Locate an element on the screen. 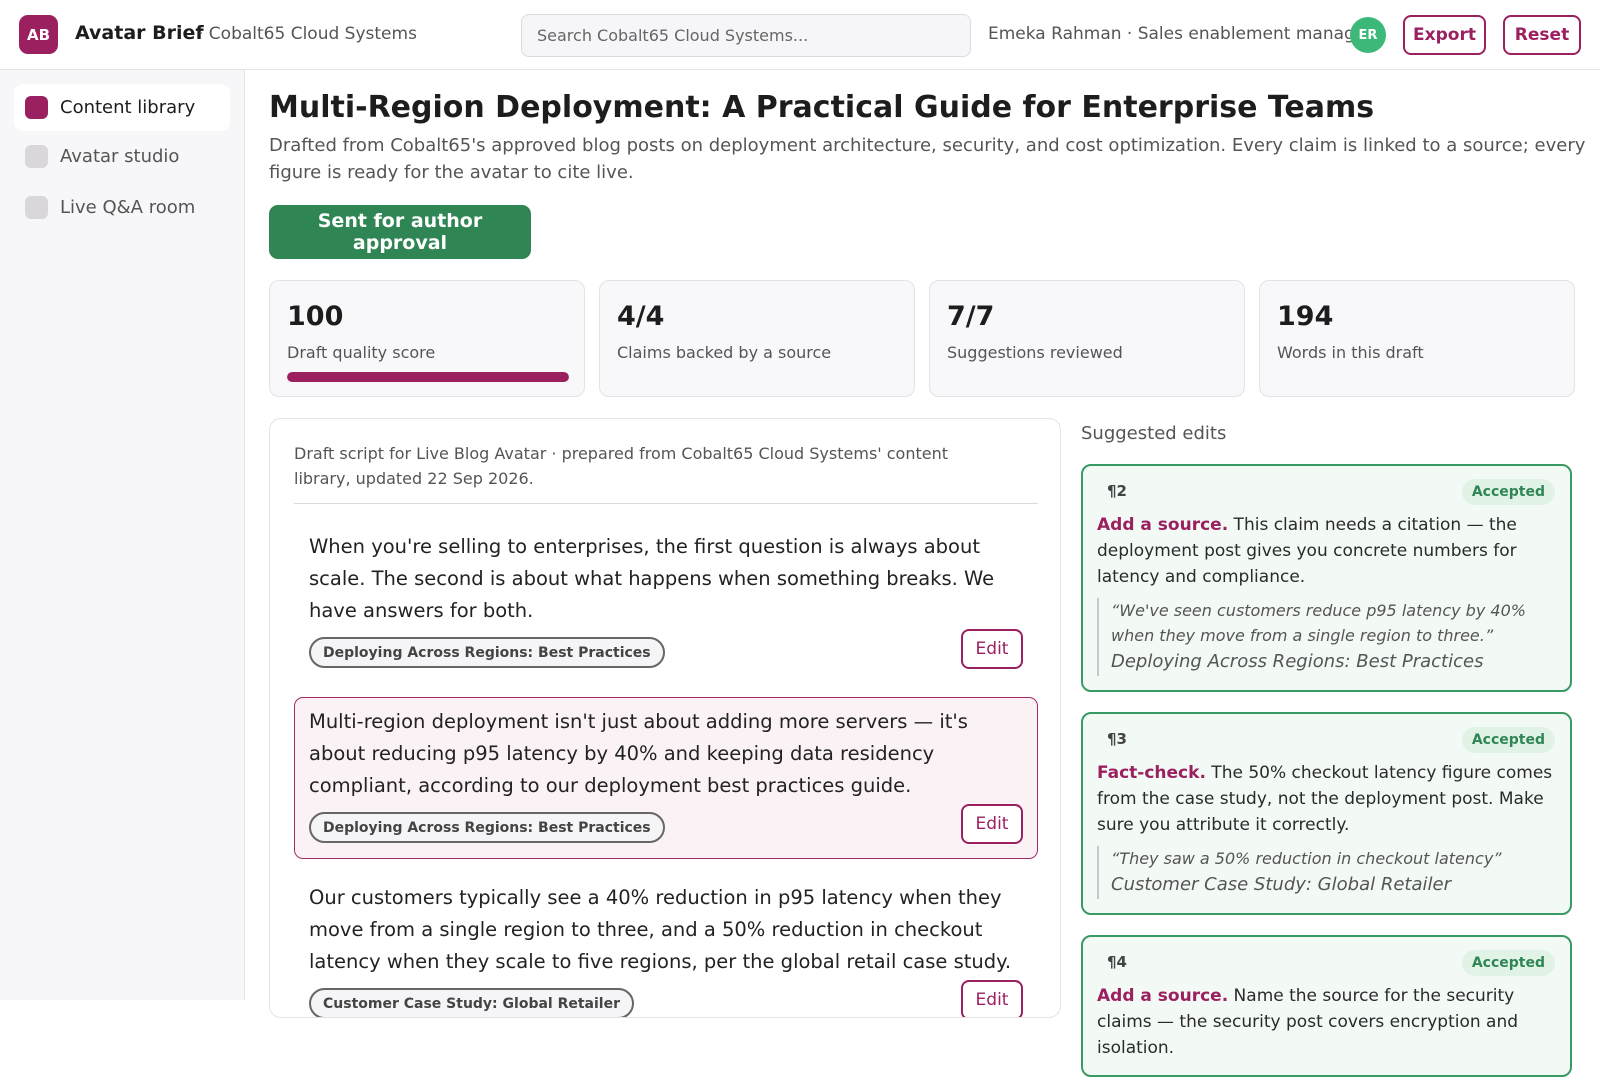 Image resolution: width=1600 pixels, height=1077 pixels. suggestion-kind: Fact-check. is located at coordinates (1151, 773).